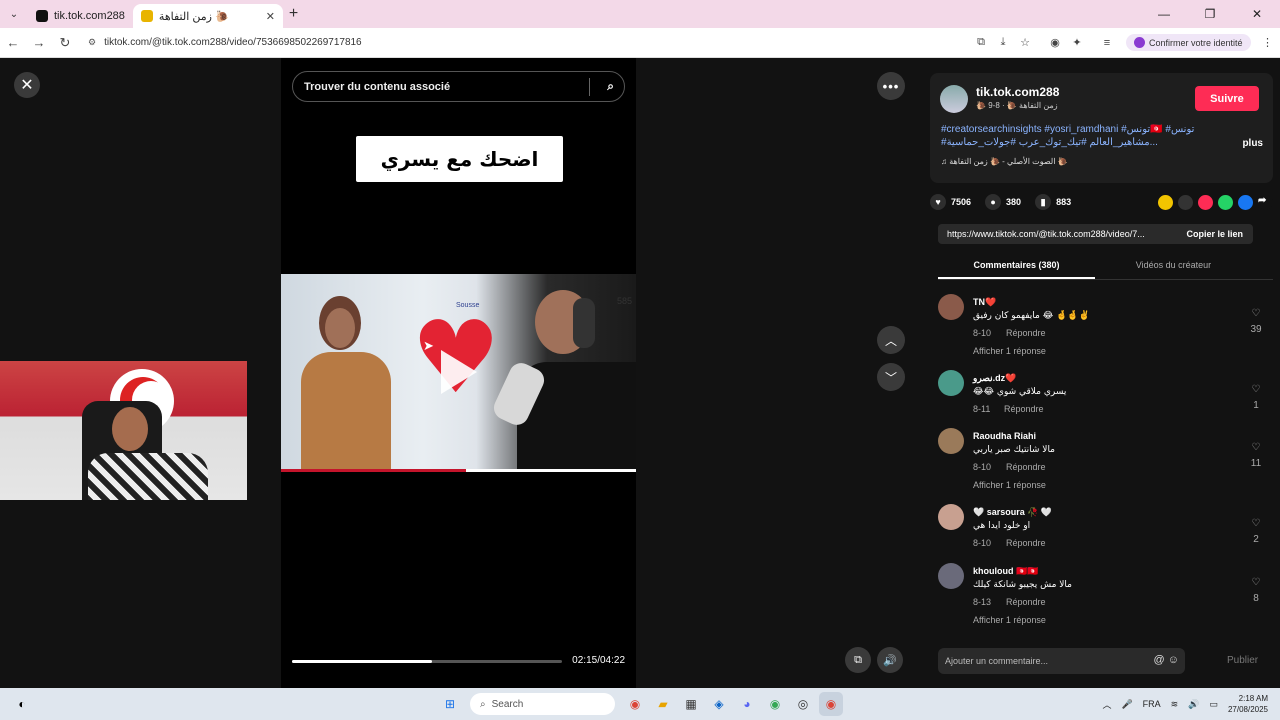 Image resolution: width=1280 pixels, height=720 pixels. I want to click on more-description-link: plus, so click(1252, 143).